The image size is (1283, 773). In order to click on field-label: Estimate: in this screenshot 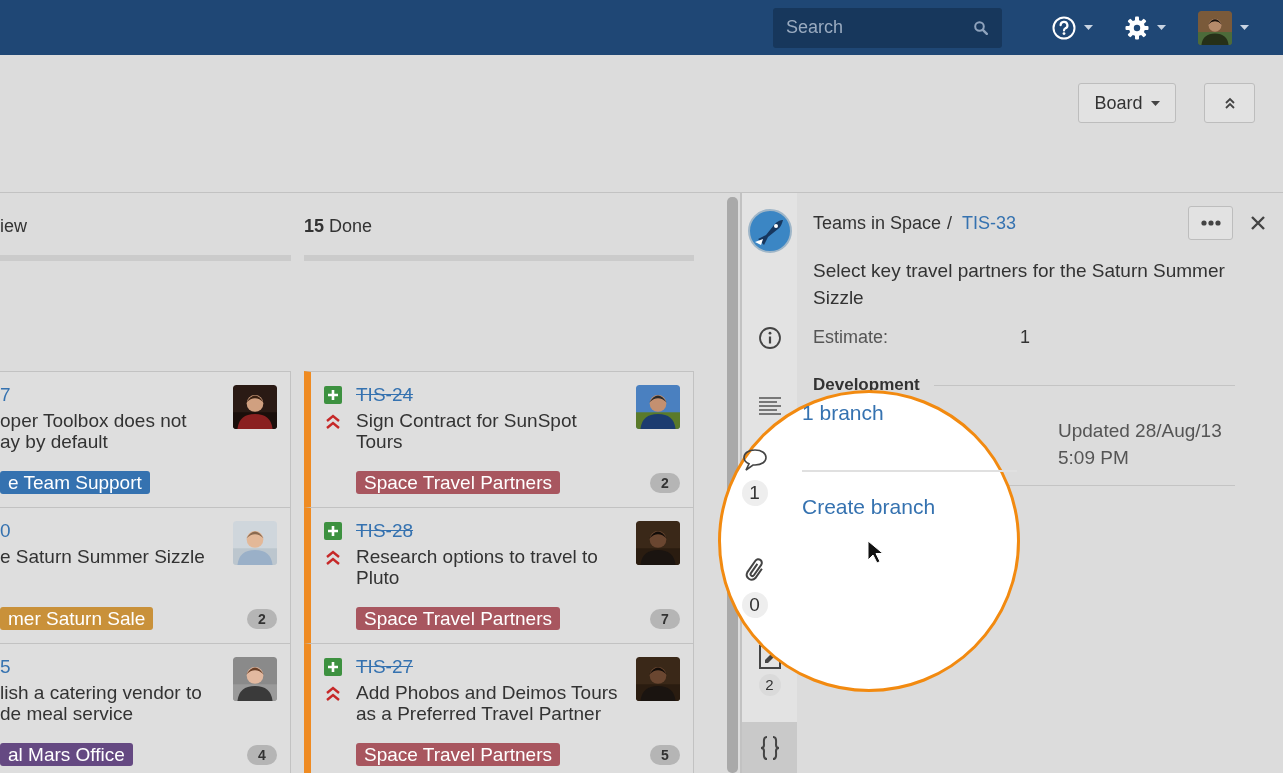, I will do `click(851, 337)`.